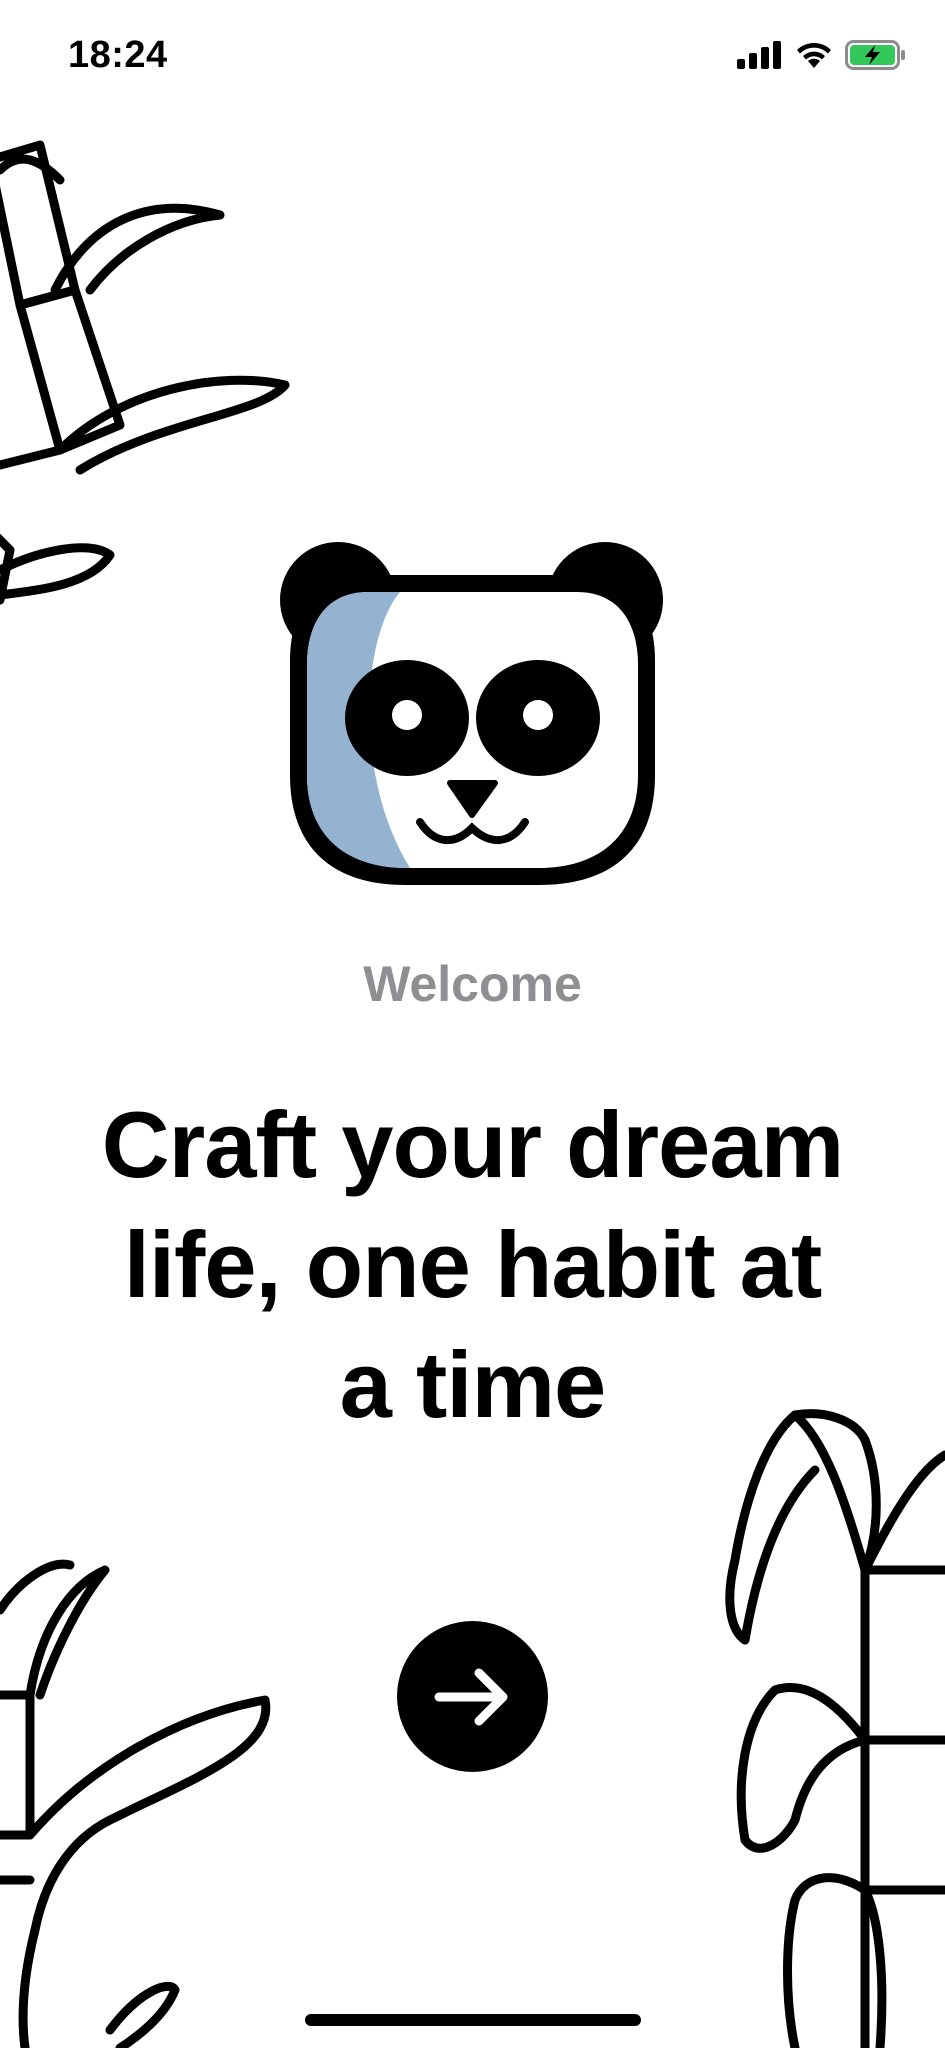 Image resolution: width=945 pixels, height=2048 pixels. Describe the element at coordinates (814, 55) in the screenshot. I see `wifi-icon` at that location.